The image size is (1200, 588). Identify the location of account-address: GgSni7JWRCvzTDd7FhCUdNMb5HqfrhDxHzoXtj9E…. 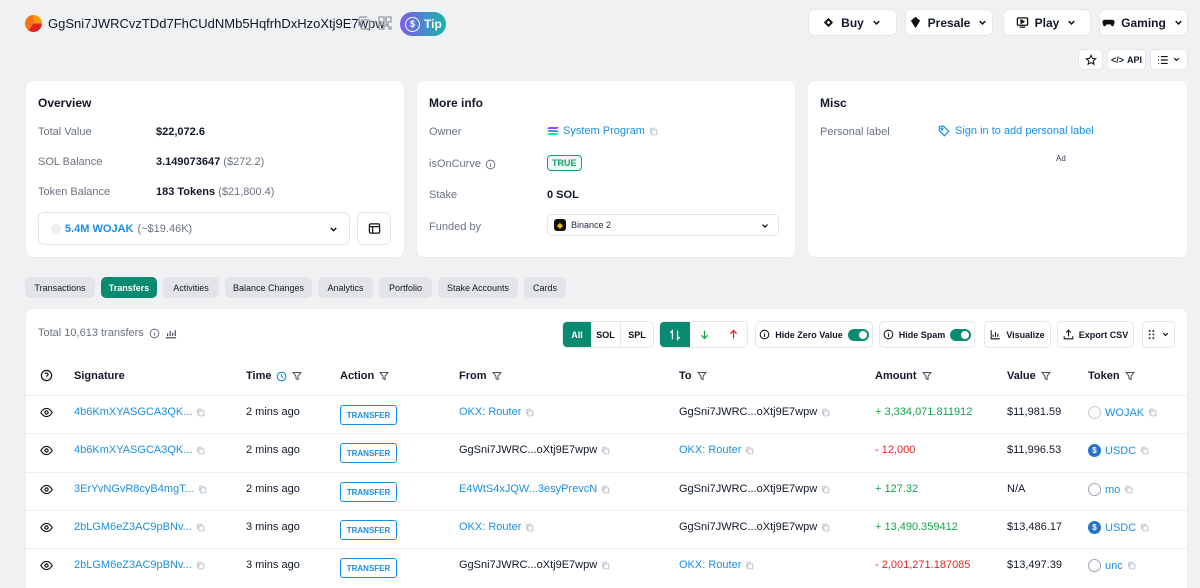
(216, 23).